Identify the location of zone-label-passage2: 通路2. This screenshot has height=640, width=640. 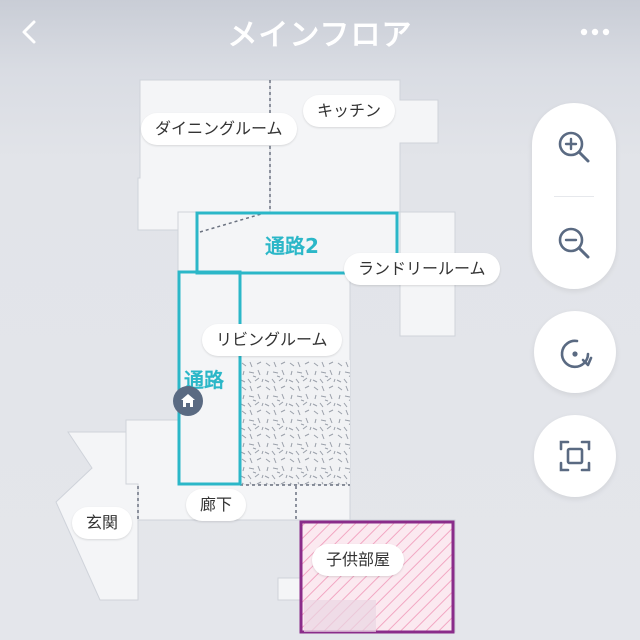
(292, 244).